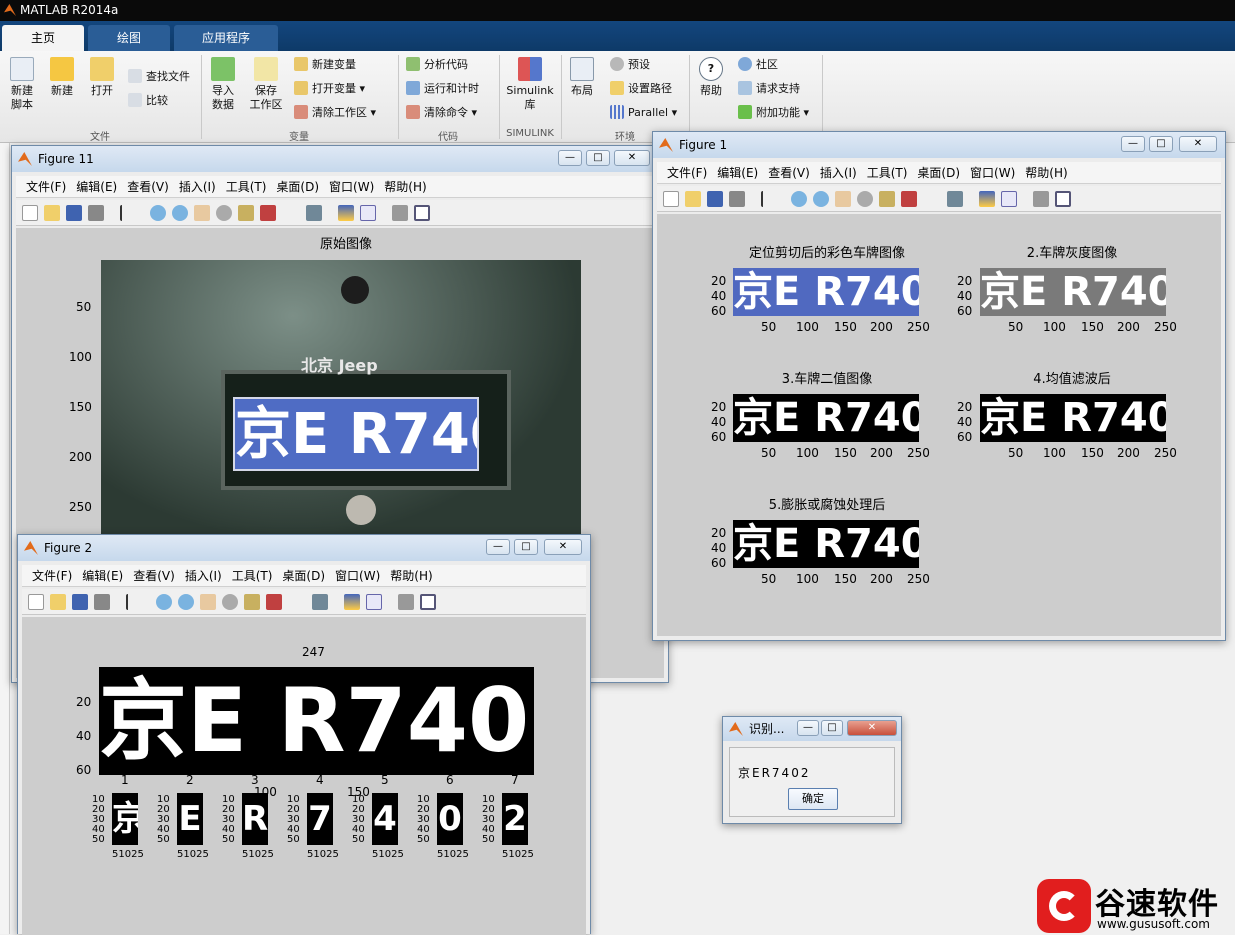  What do you see at coordinates (43, 38) in the screenshot?
I see `tab-home: 主页` at bounding box center [43, 38].